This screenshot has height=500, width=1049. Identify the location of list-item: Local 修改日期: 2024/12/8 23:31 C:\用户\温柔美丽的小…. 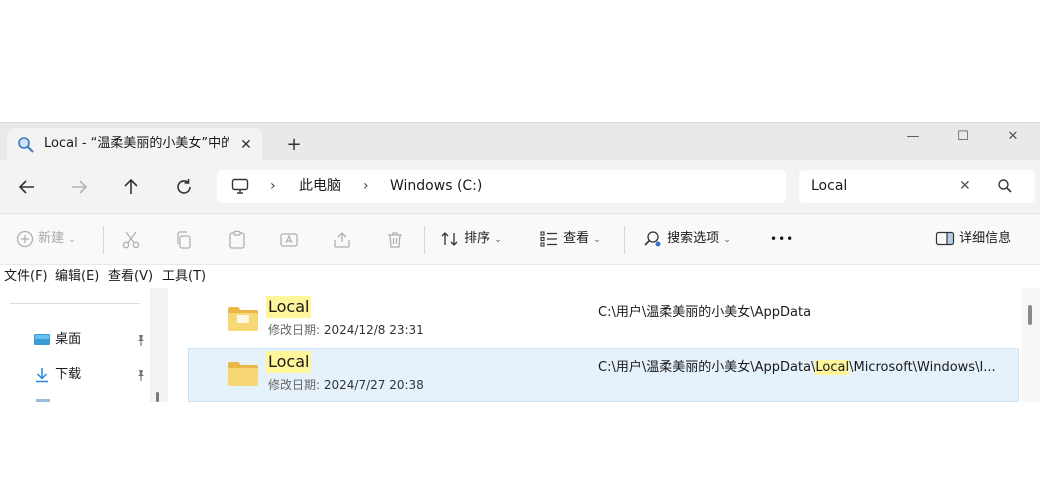
(603, 320).